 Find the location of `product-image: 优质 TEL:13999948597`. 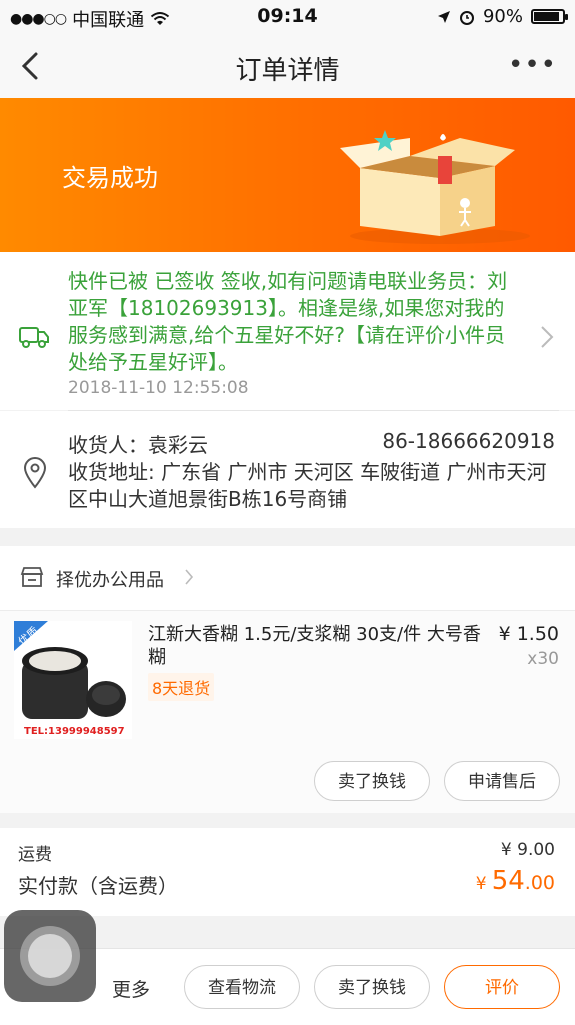

product-image: 优质 TEL:13999948597 is located at coordinates (73, 680).